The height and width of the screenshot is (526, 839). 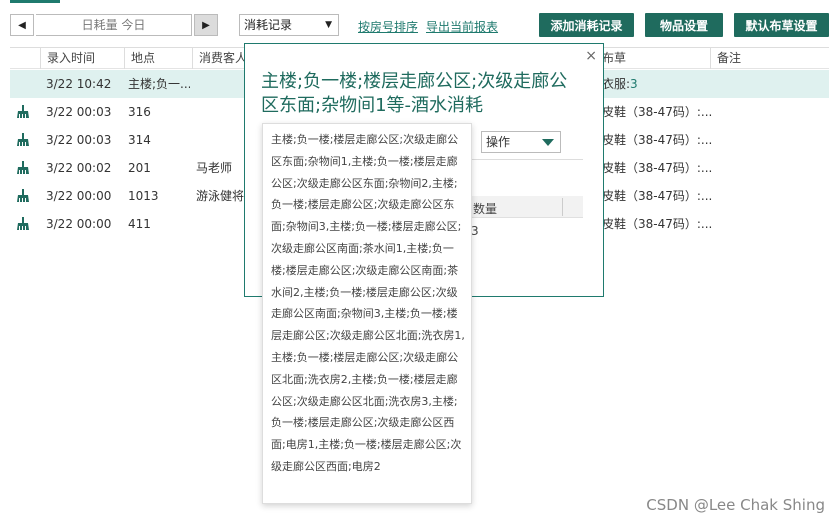 I want to click on row-linen-count: 3, so click(x=634, y=84).